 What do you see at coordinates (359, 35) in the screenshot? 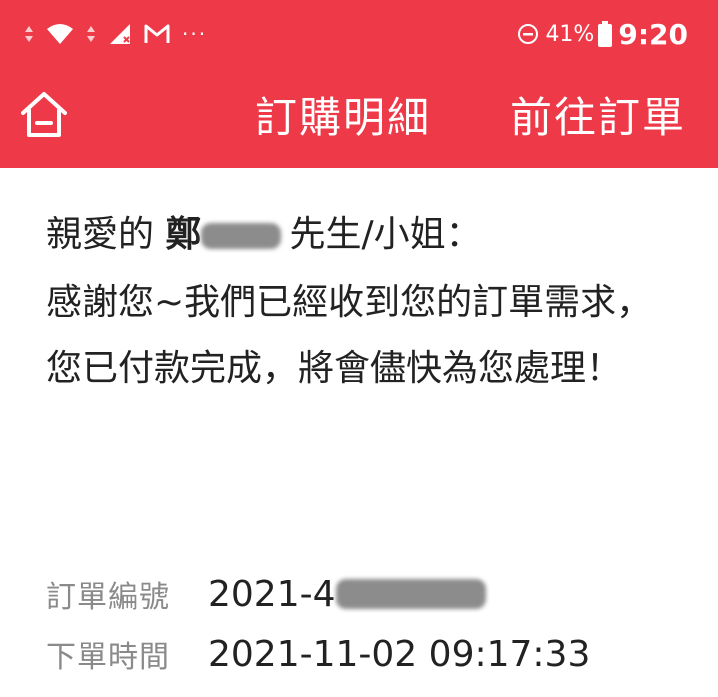
I see `status-bar: ··· 41% 9:20` at bounding box center [359, 35].